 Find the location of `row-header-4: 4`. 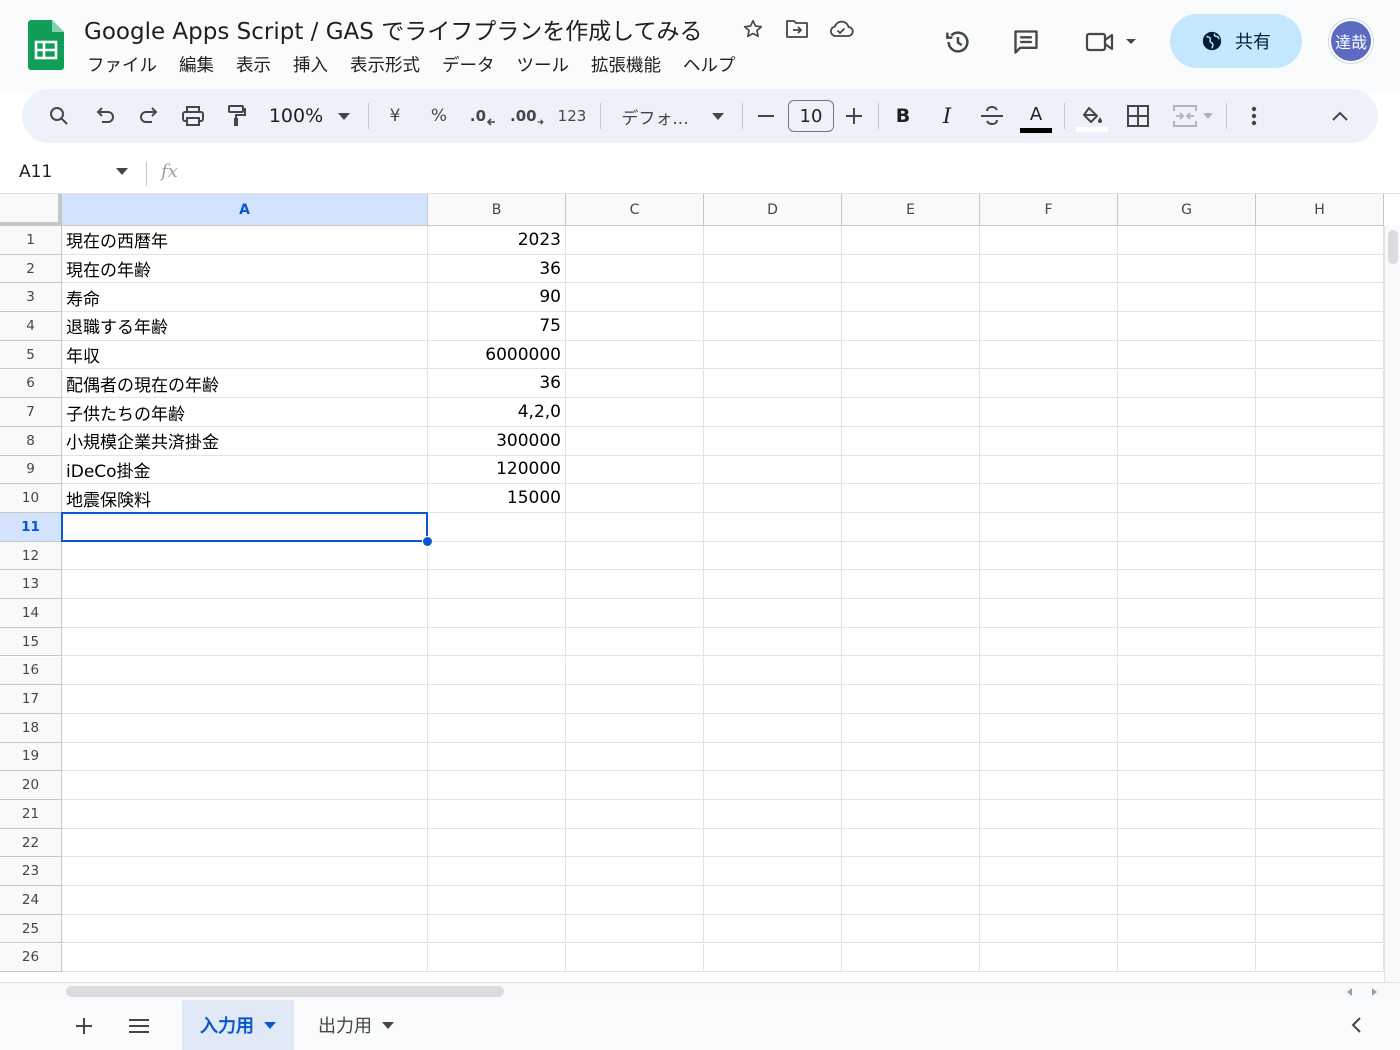

row-header-4: 4 is located at coordinates (31, 326).